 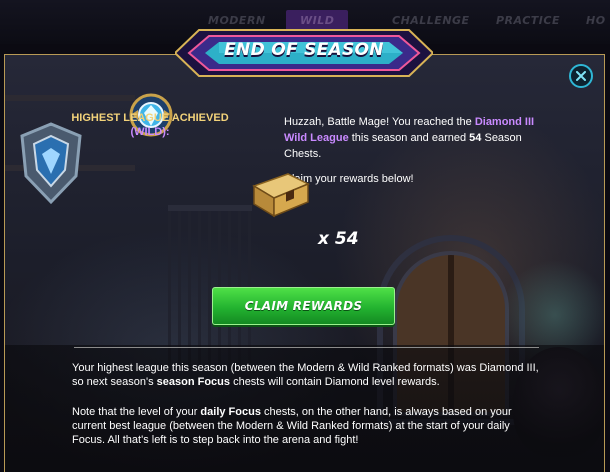 I want to click on highest-league-label: HIGHEST LEAGUE ACHIEVED (WILD):, so click(x=150, y=125).